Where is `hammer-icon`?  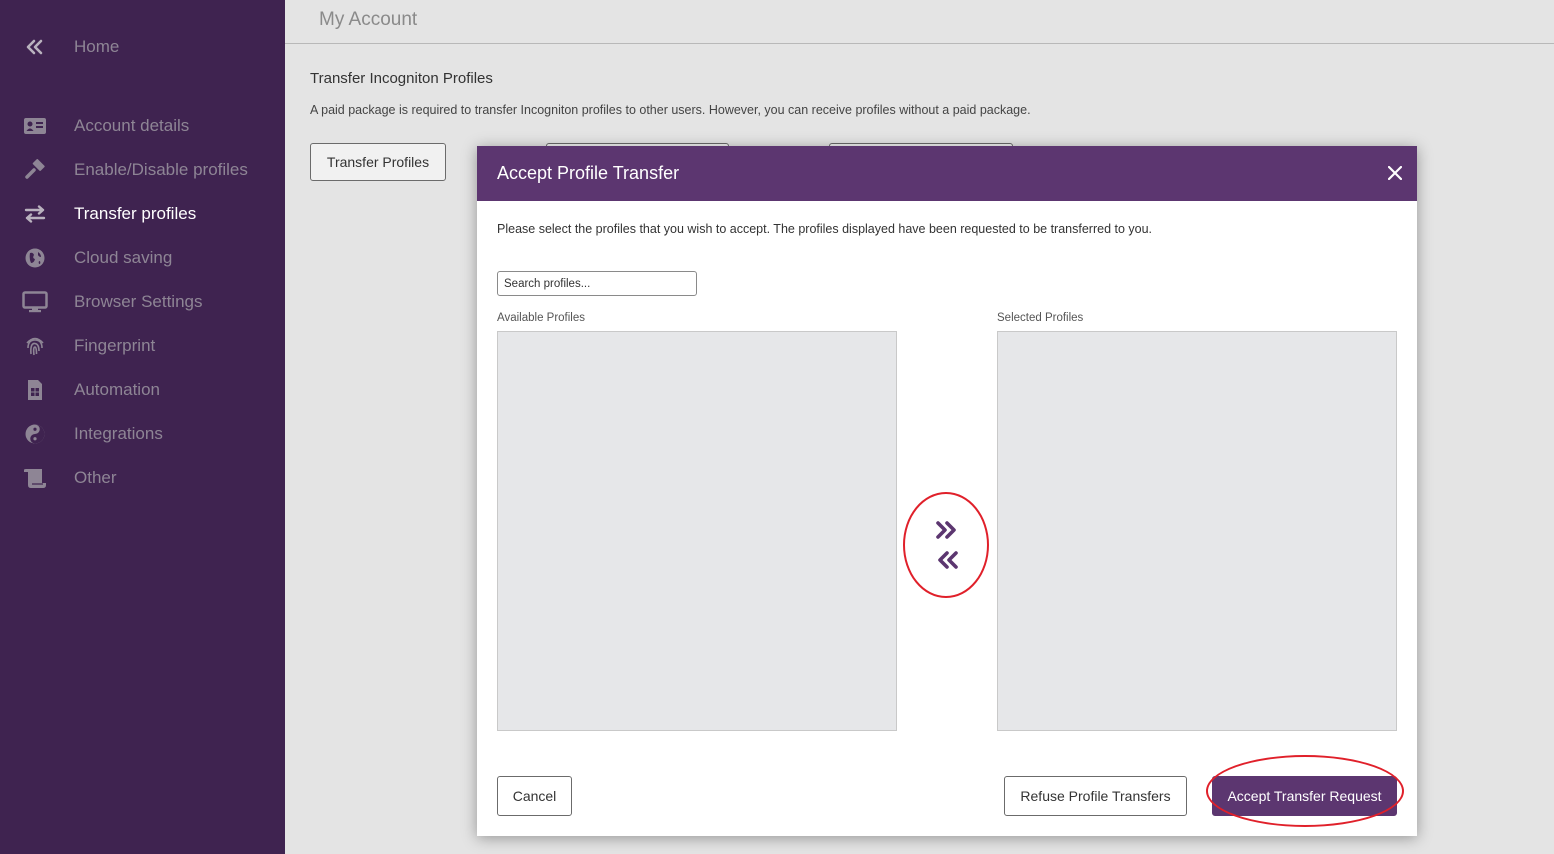
hammer-icon is located at coordinates (35, 170).